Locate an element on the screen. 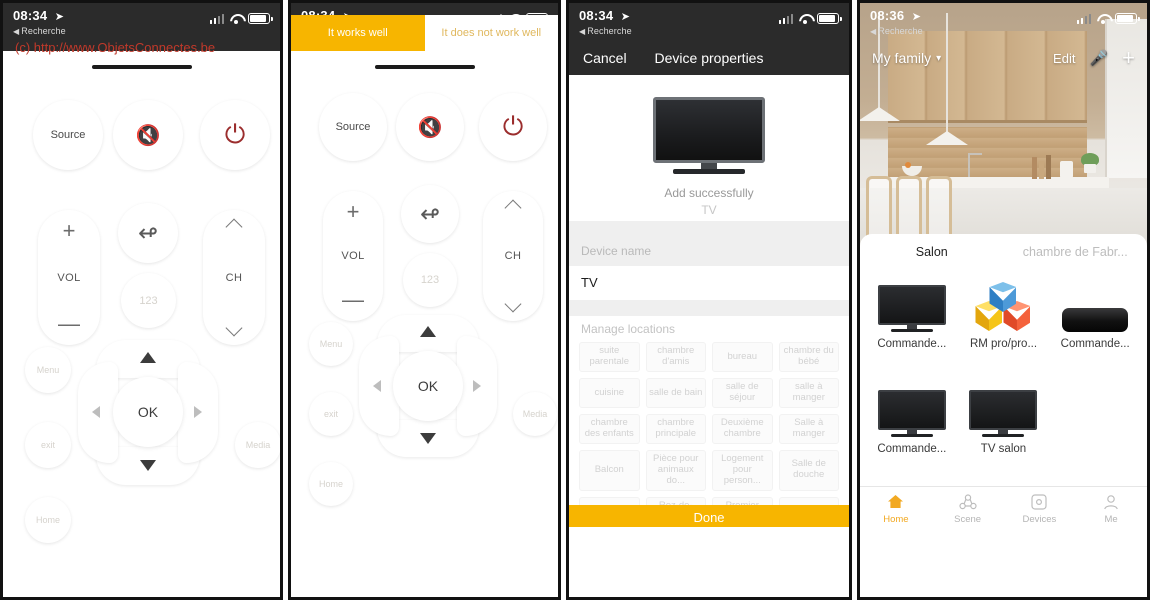  location-tag: Deuxième chambre is located at coordinates (742, 429).